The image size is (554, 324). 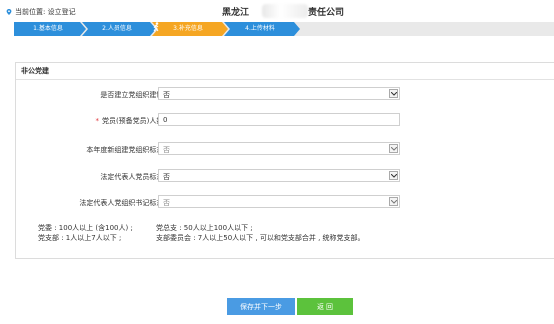 What do you see at coordinates (165, 120) in the screenshot?
I see `input-value: 0` at bounding box center [165, 120].